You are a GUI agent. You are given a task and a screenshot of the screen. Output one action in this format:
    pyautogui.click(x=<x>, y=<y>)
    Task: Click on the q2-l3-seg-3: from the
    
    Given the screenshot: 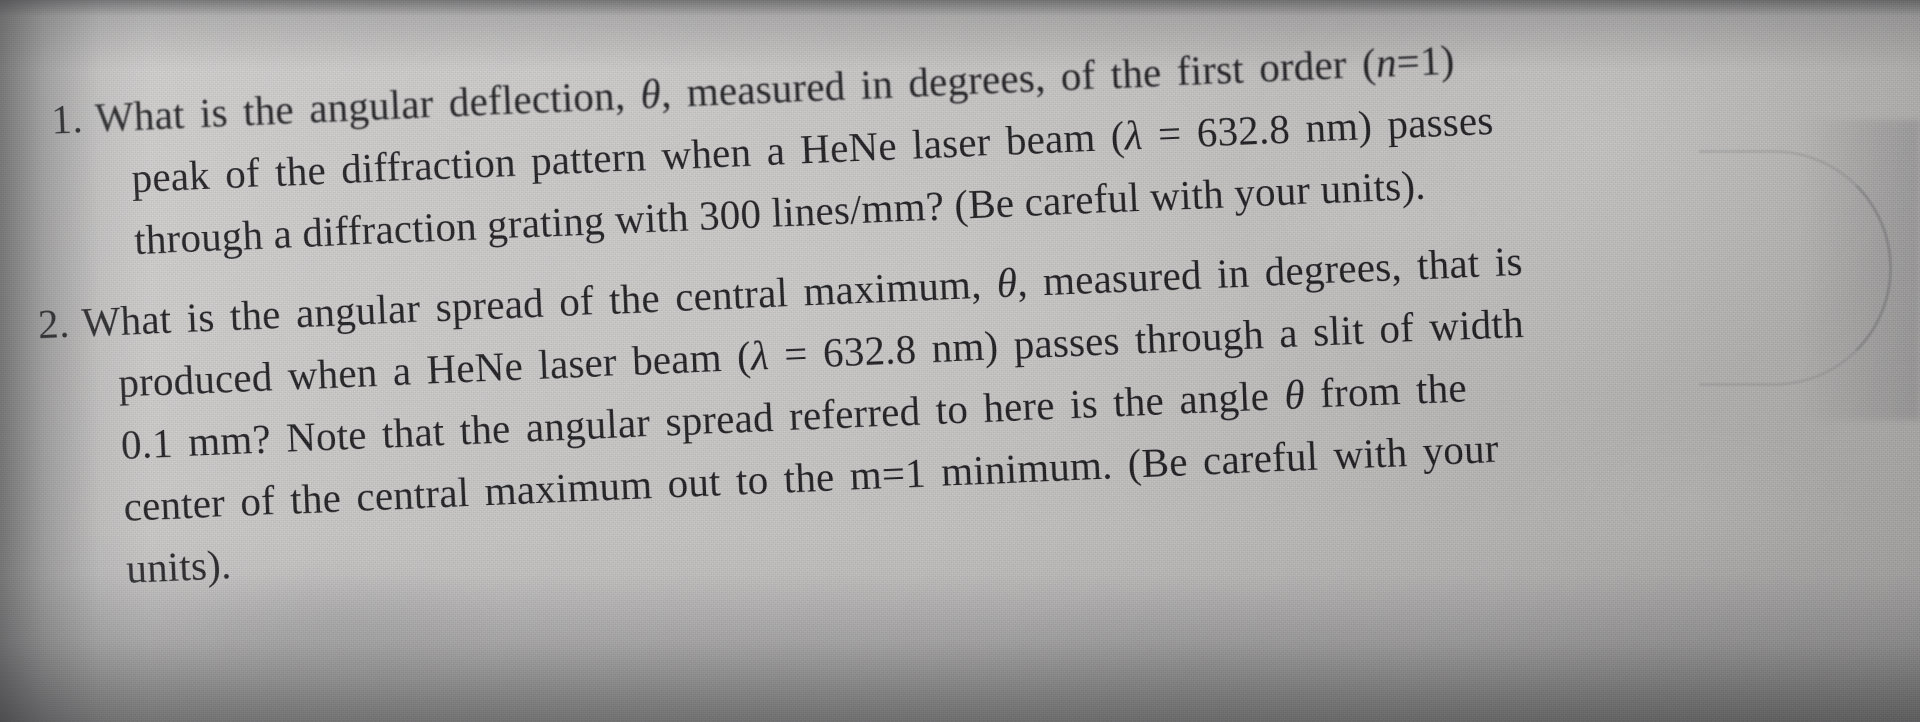 What is the action you would take?
    pyautogui.click(x=1385, y=391)
    